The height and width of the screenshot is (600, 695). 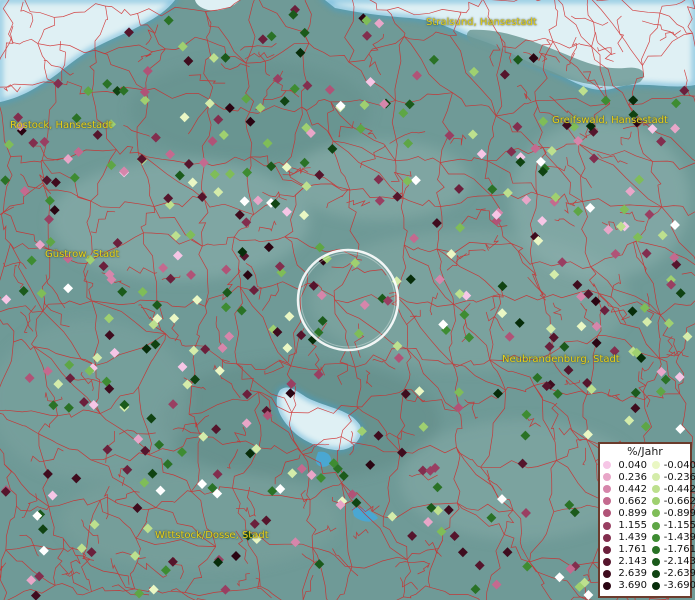 What do you see at coordinates (632, 501) in the screenshot?
I see `legend-value-positive: 0.662` at bounding box center [632, 501].